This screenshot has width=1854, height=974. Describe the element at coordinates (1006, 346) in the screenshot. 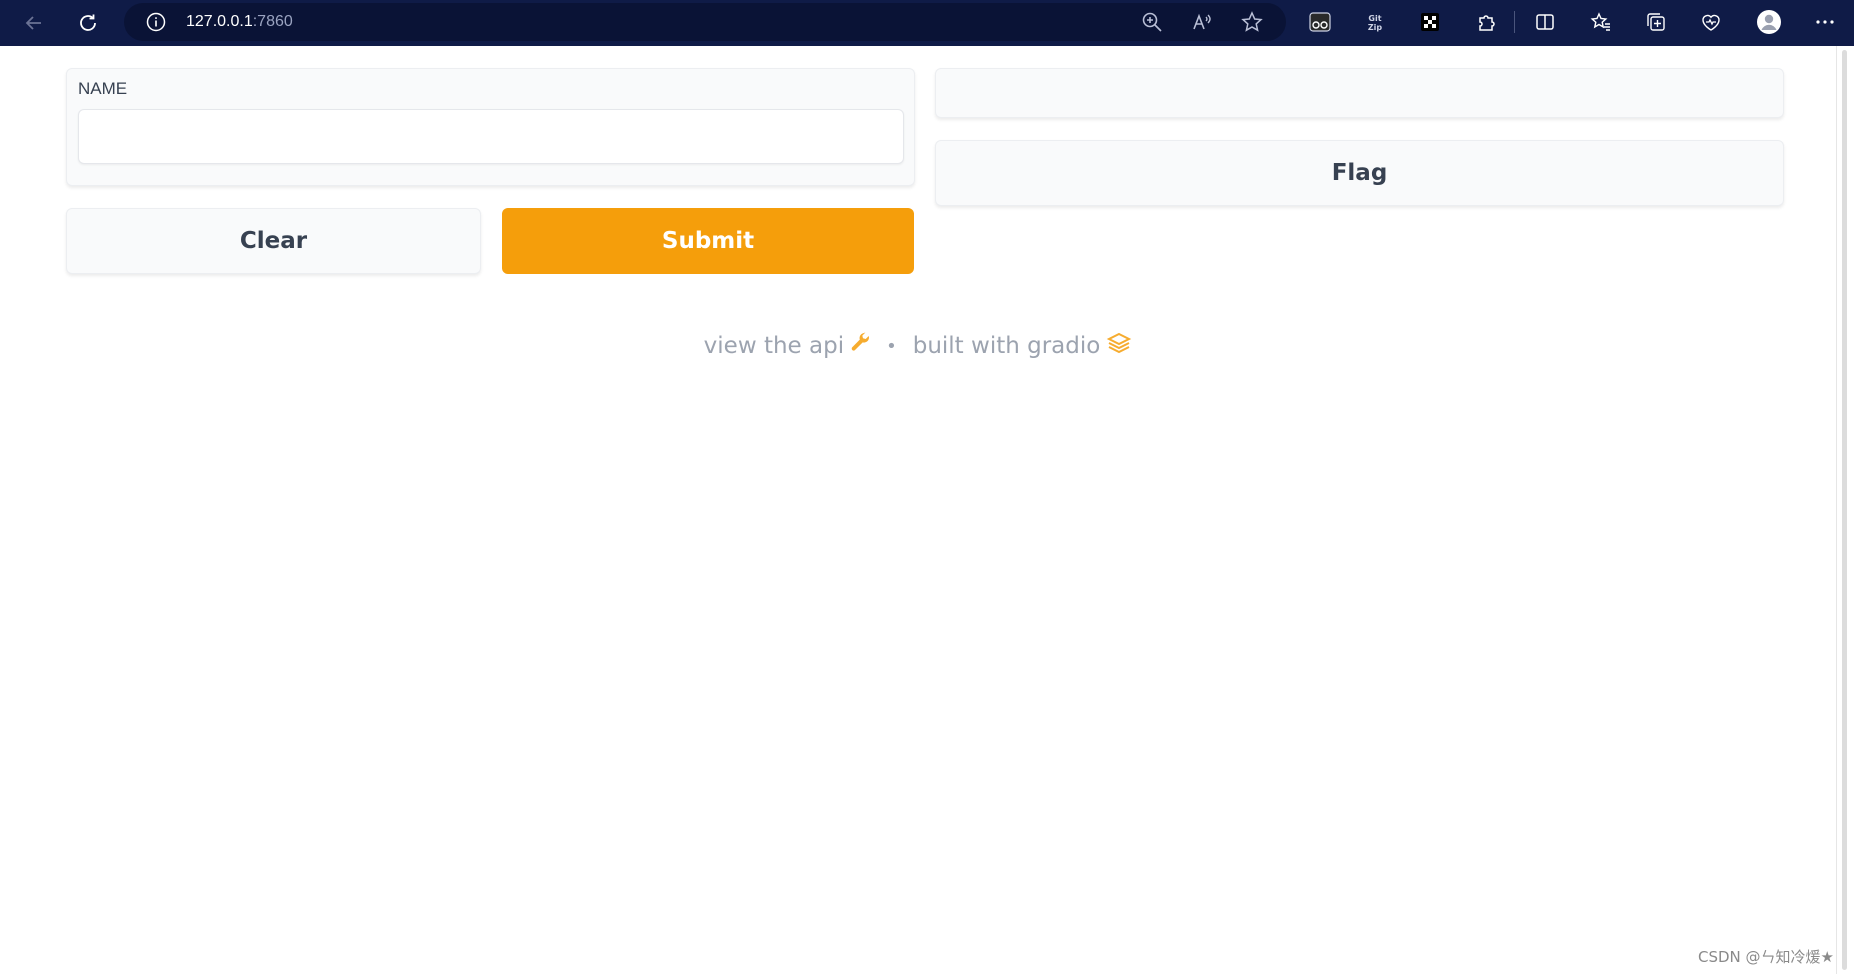

I see `built-with-text: built with gradio` at that location.